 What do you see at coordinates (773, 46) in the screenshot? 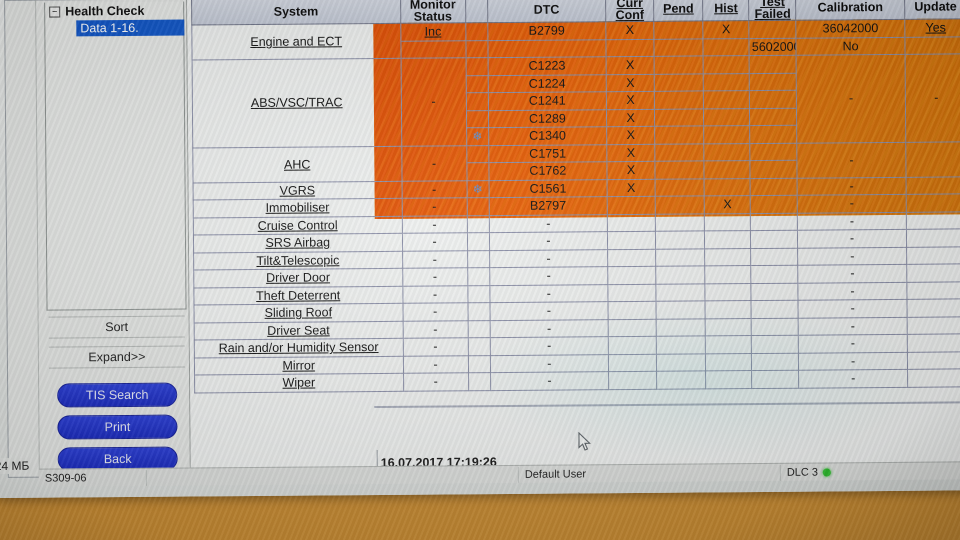
I see `cell-calibration: 56020000` at bounding box center [773, 46].